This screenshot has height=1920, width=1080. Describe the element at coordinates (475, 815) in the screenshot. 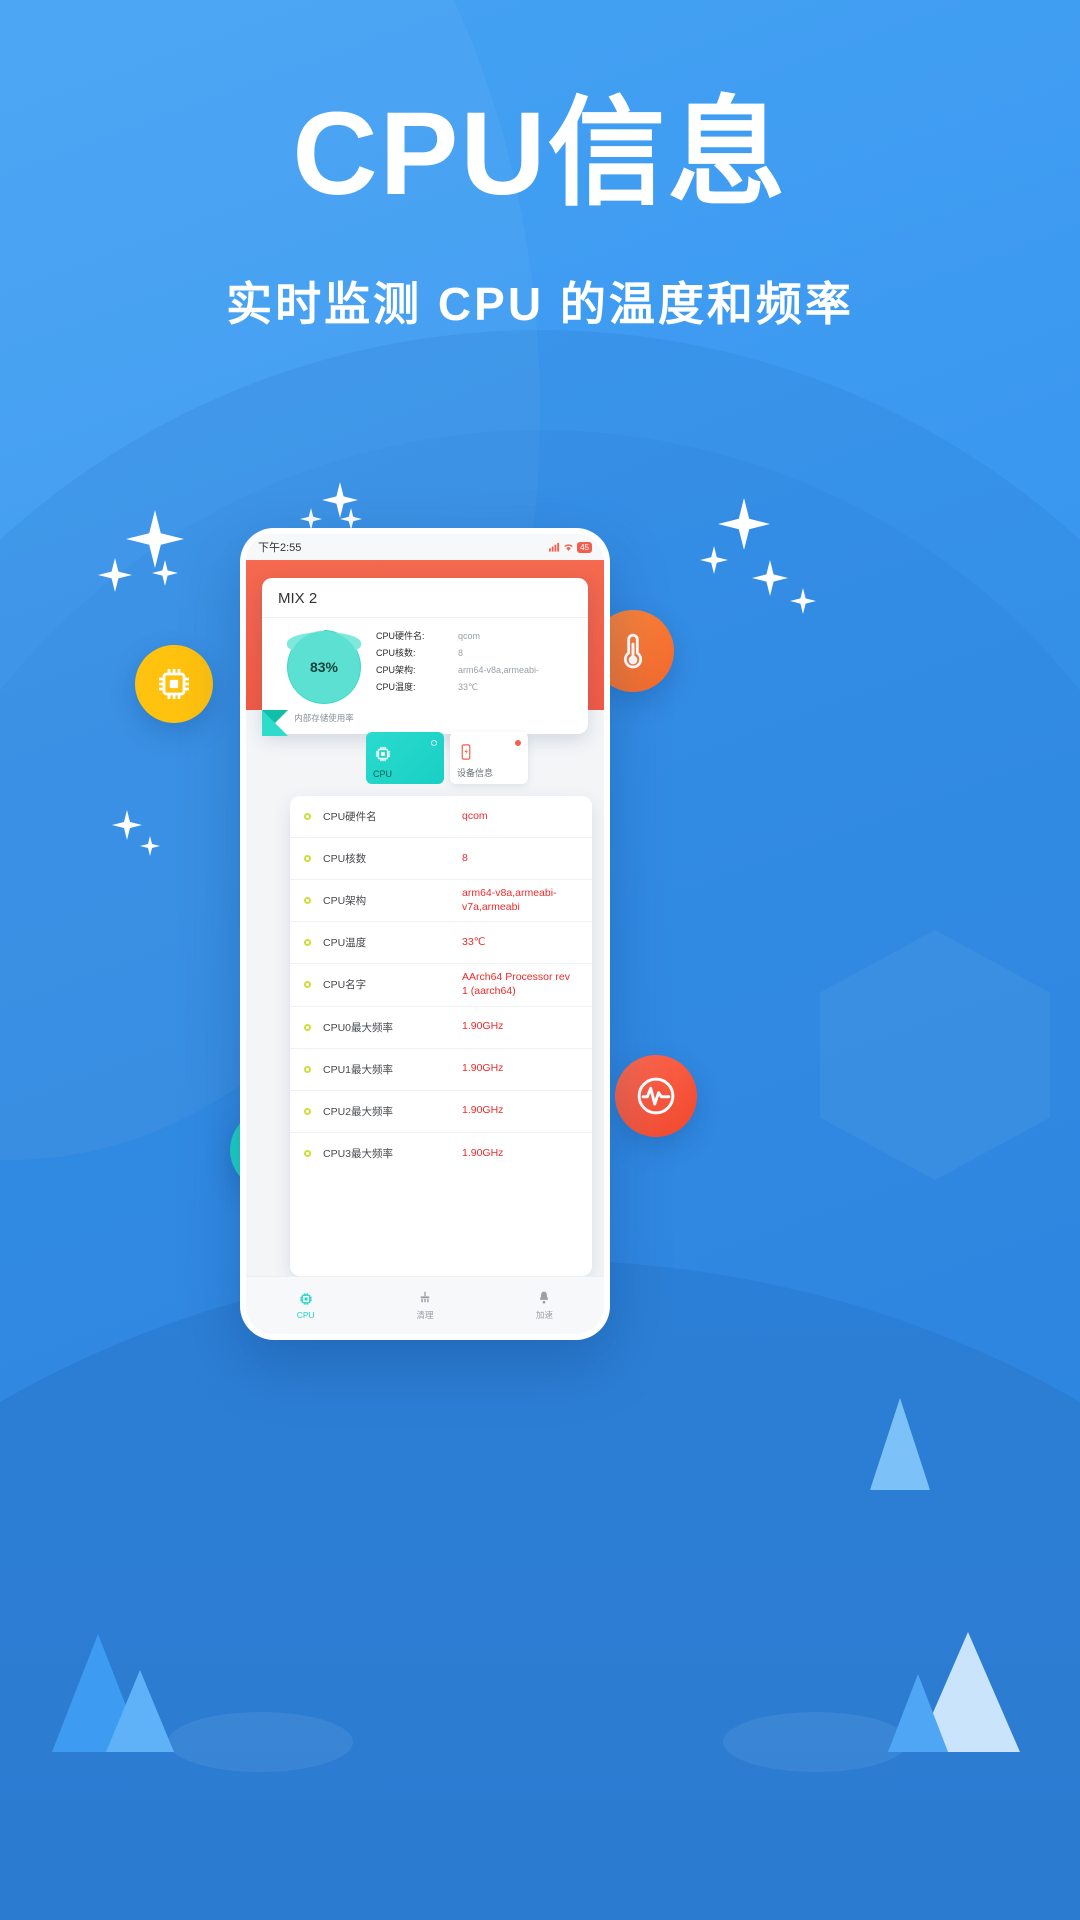

I see `row-value: qcom` at that location.